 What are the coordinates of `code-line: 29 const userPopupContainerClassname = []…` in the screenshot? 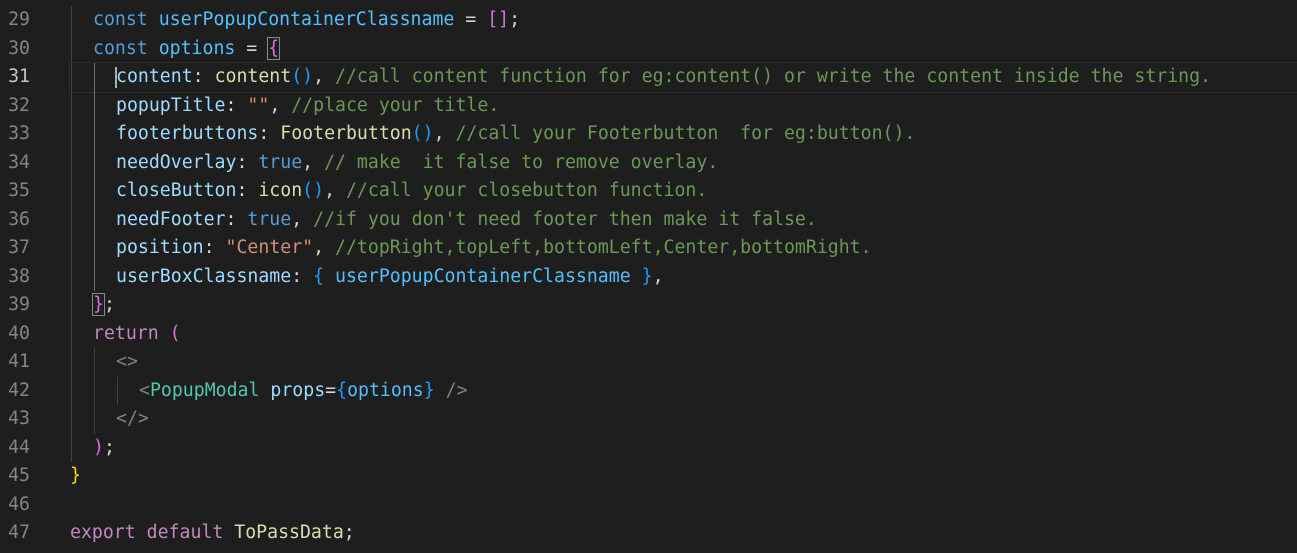 It's located at (648, 20).